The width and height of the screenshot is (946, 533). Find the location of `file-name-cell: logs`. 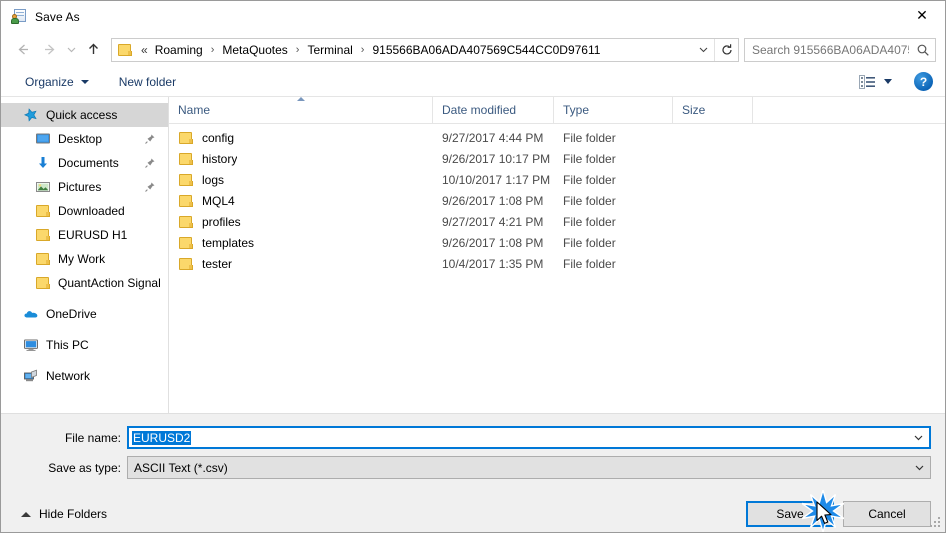

file-name-cell: logs is located at coordinates (301, 180).